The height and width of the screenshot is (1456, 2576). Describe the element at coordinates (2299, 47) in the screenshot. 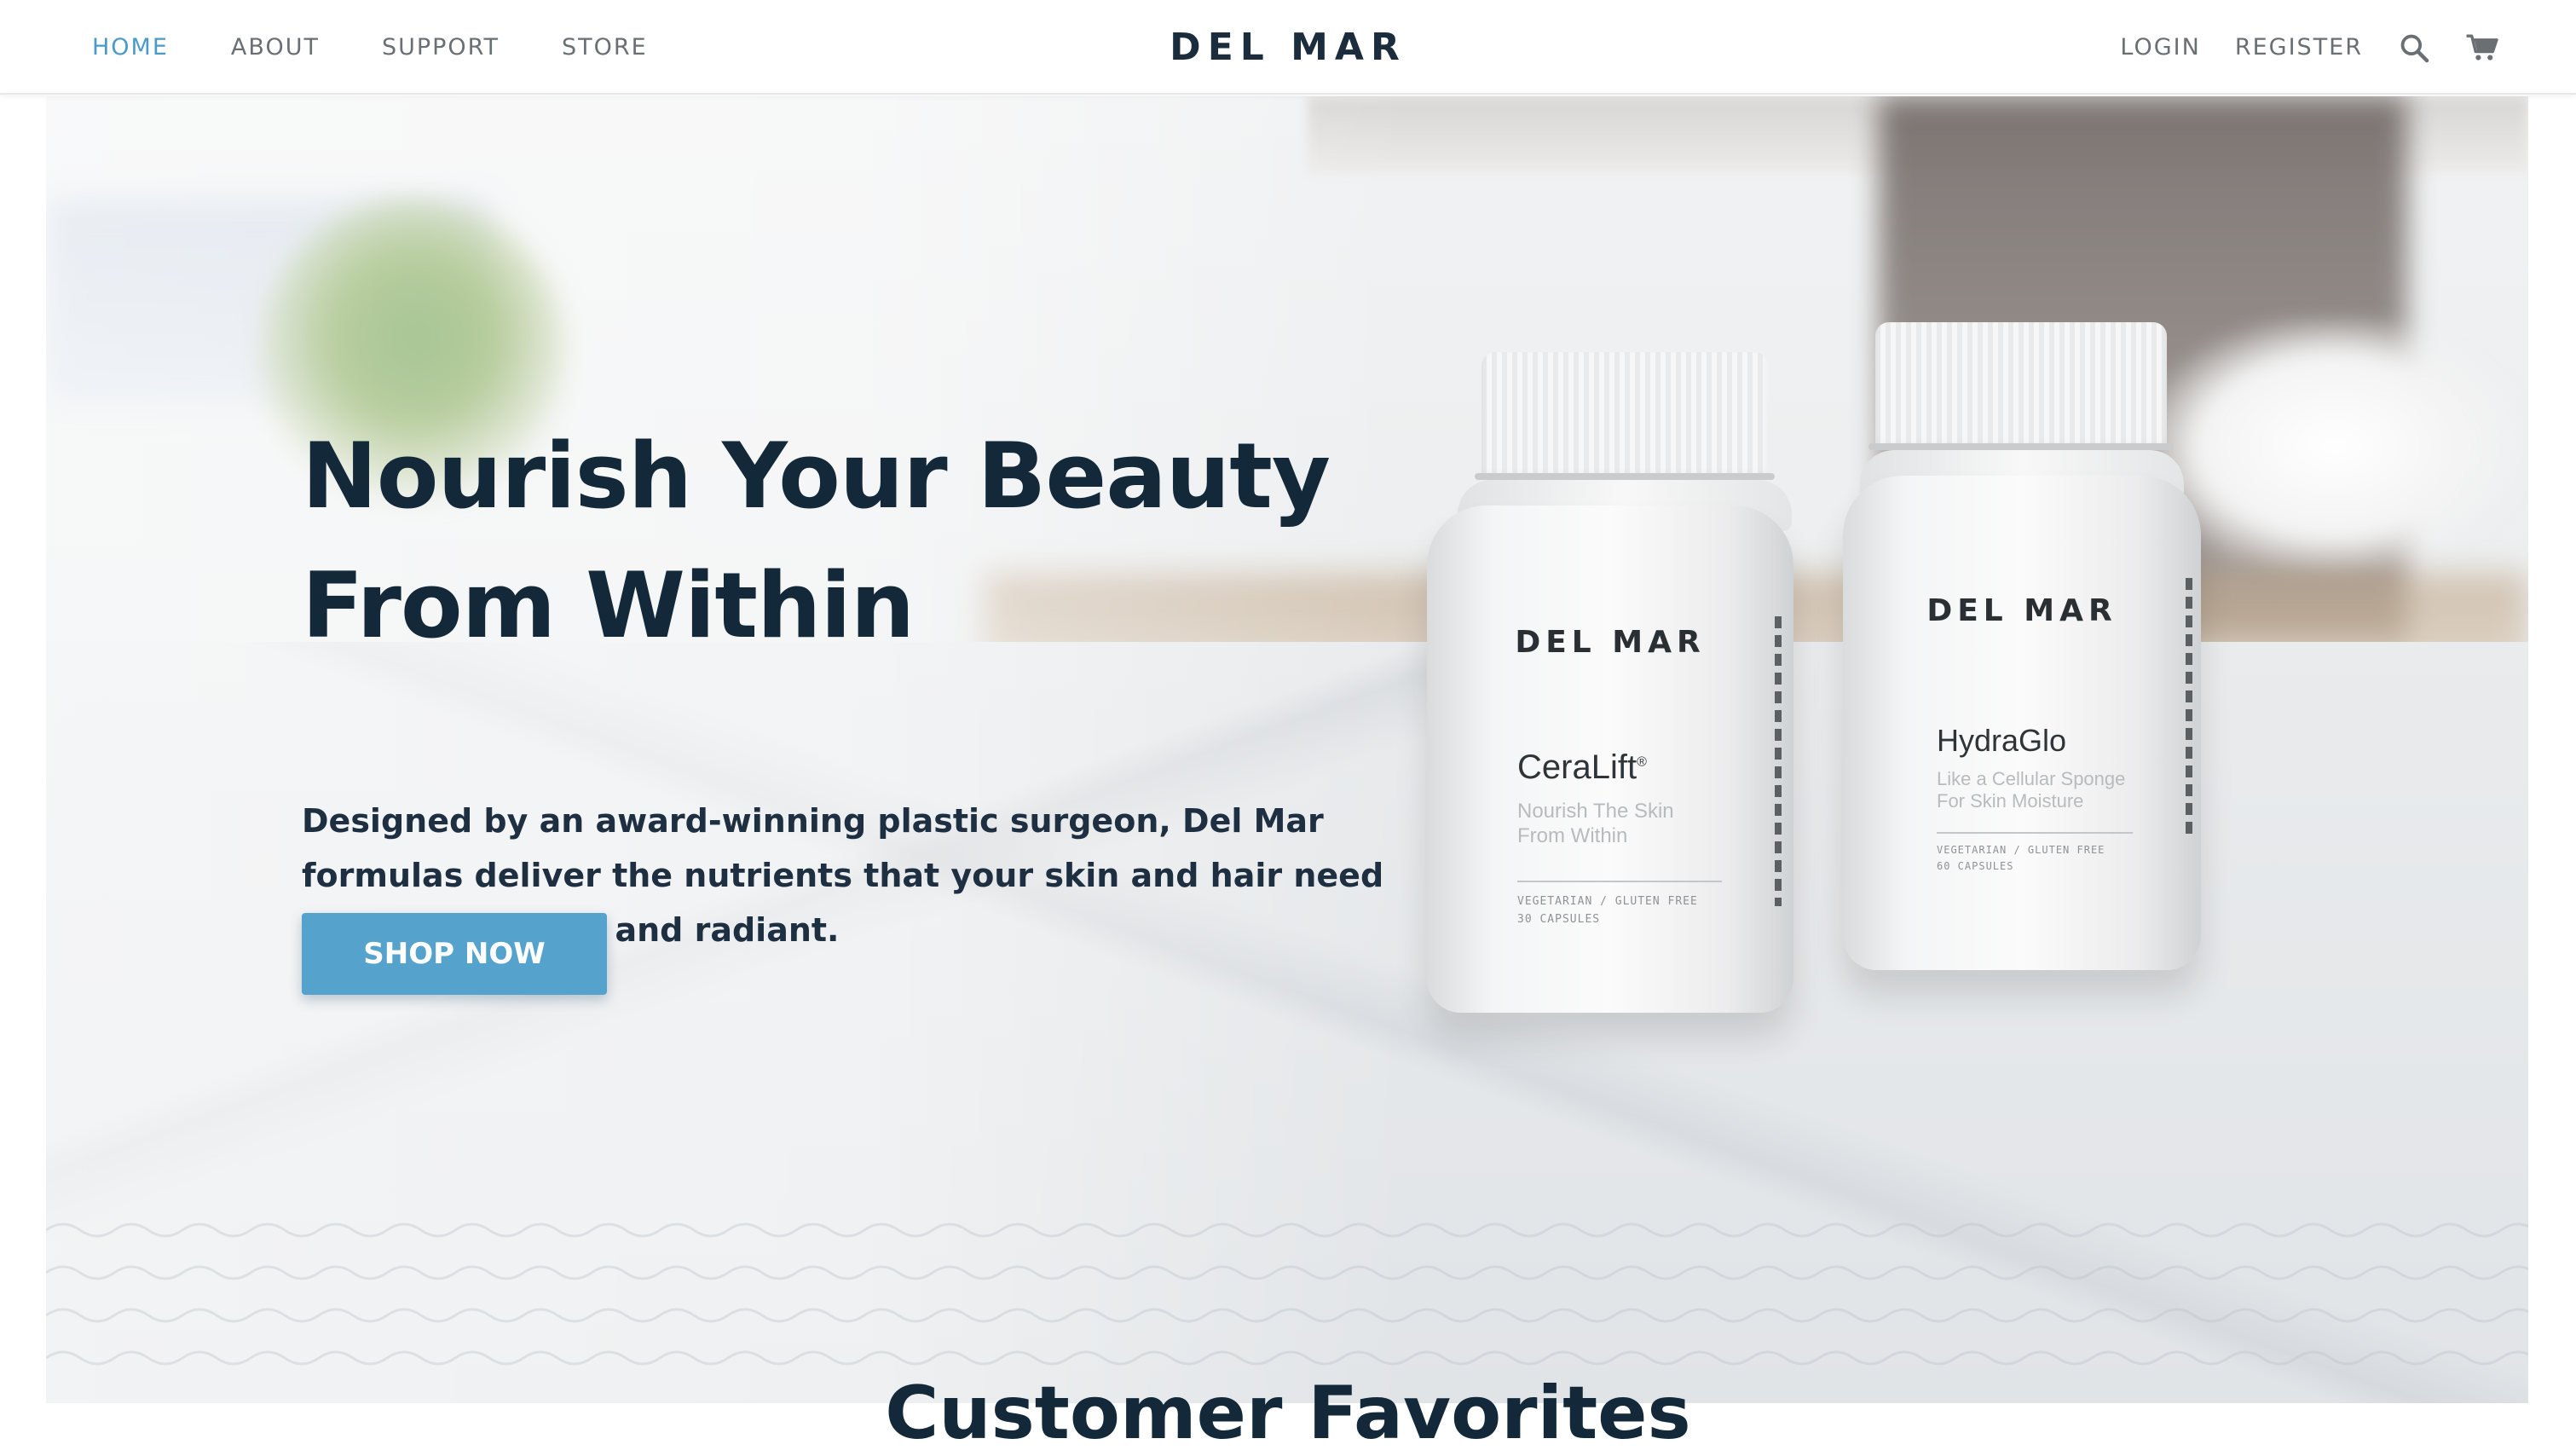

I see `register-link: REGISTER` at that location.